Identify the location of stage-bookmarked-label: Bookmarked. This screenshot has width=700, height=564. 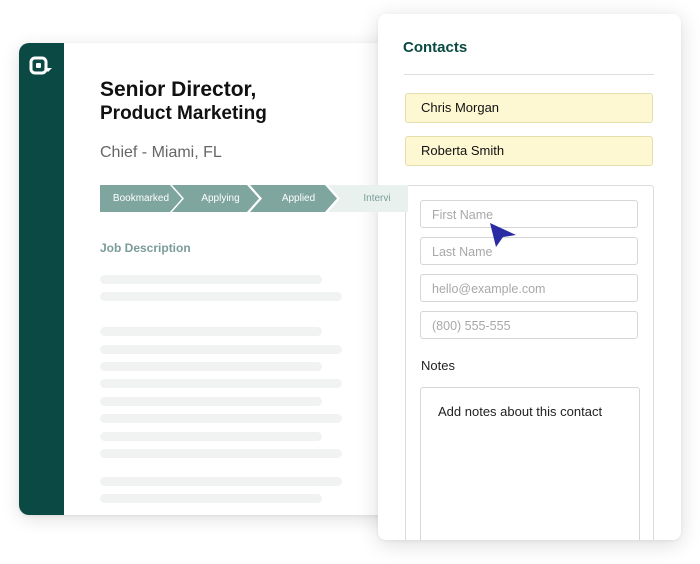
(141, 198).